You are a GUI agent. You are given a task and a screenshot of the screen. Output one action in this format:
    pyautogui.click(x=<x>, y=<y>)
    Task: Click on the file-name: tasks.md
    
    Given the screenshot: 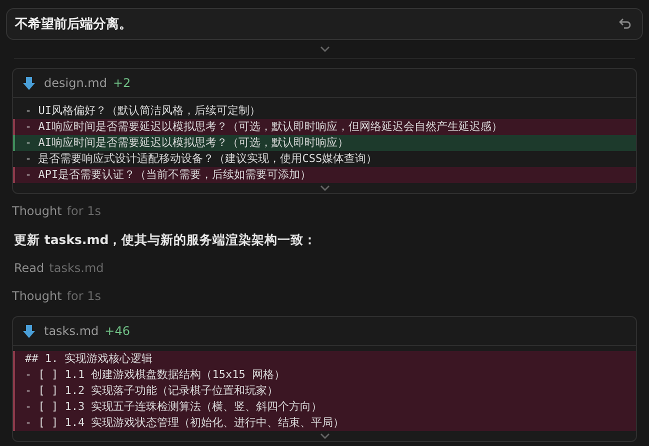 What is the action you would take?
    pyautogui.click(x=71, y=331)
    